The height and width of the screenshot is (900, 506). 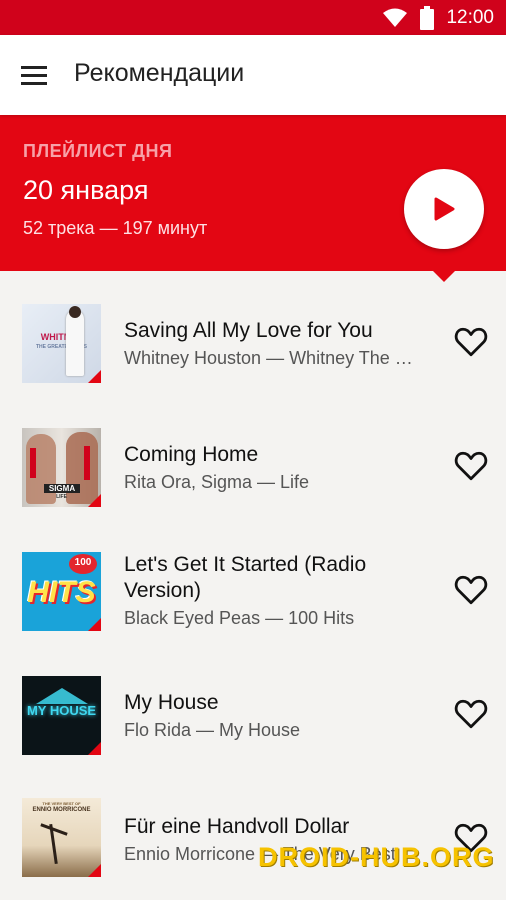 I want to click on battery-icon, so click(x=427, y=18).